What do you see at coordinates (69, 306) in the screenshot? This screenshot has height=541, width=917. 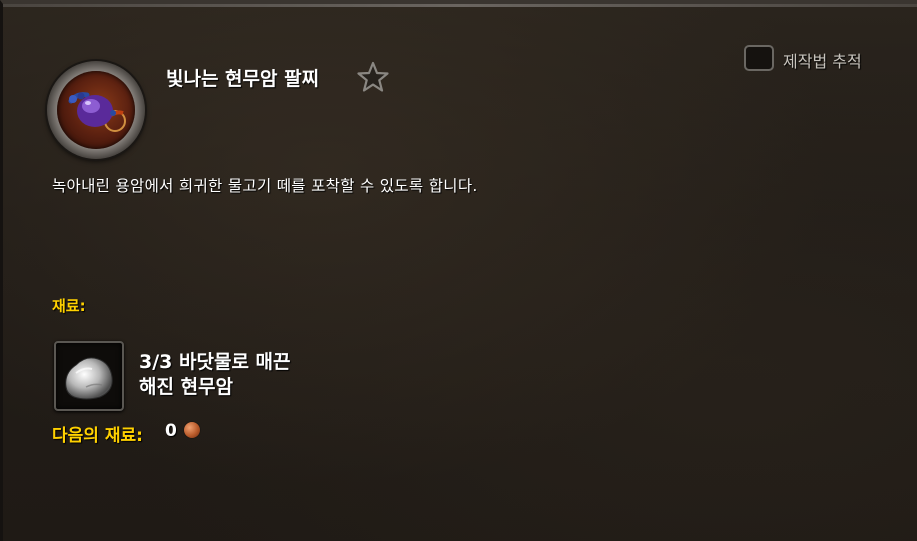 I see `reagents-header: 재료:` at bounding box center [69, 306].